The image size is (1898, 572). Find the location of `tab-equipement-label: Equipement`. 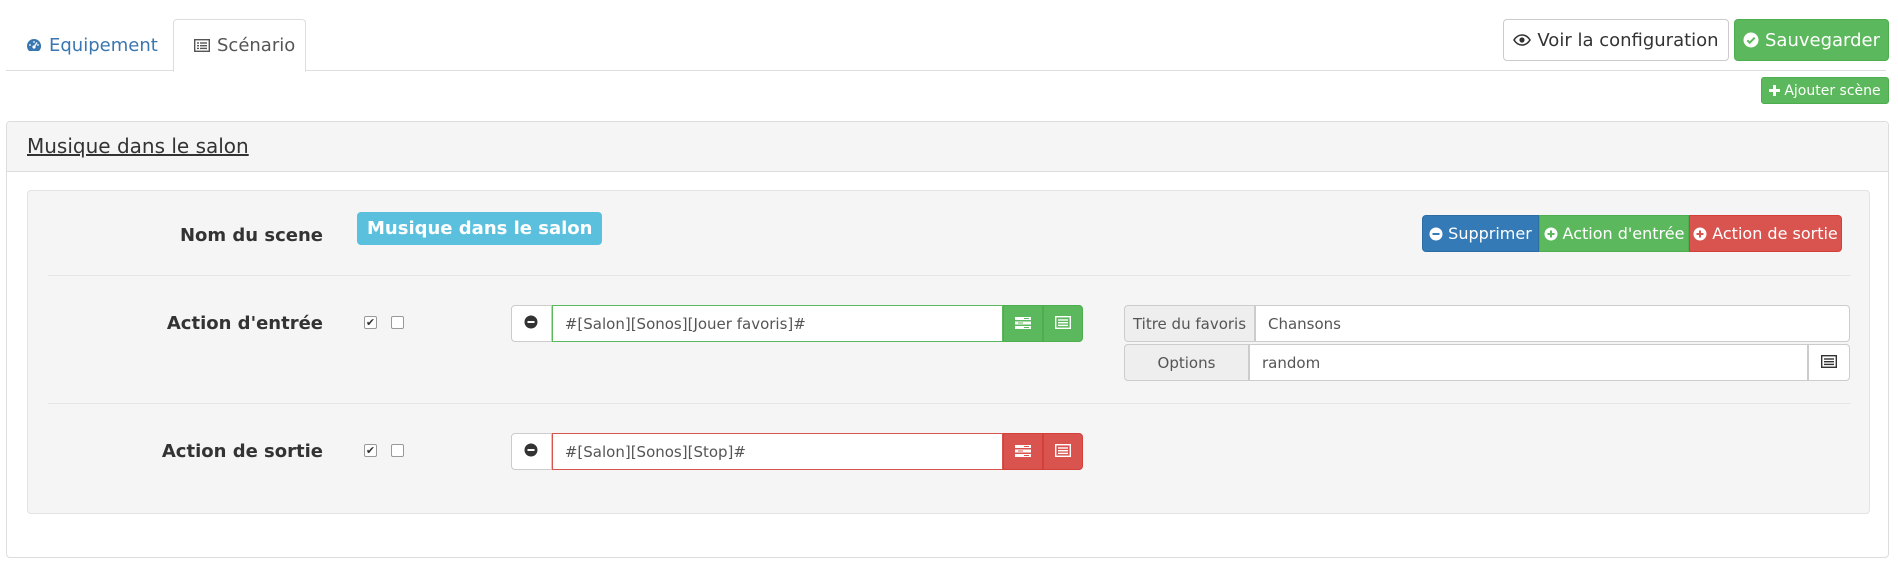

tab-equipement-label: Equipement is located at coordinates (103, 45).